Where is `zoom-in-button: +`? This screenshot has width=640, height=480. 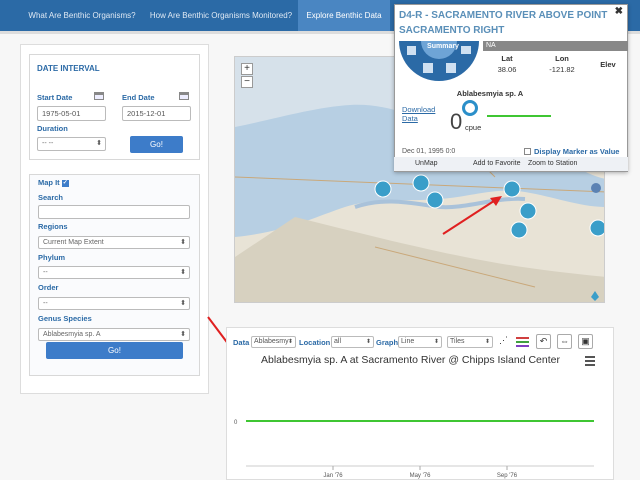 zoom-in-button: + is located at coordinates (247, 69).